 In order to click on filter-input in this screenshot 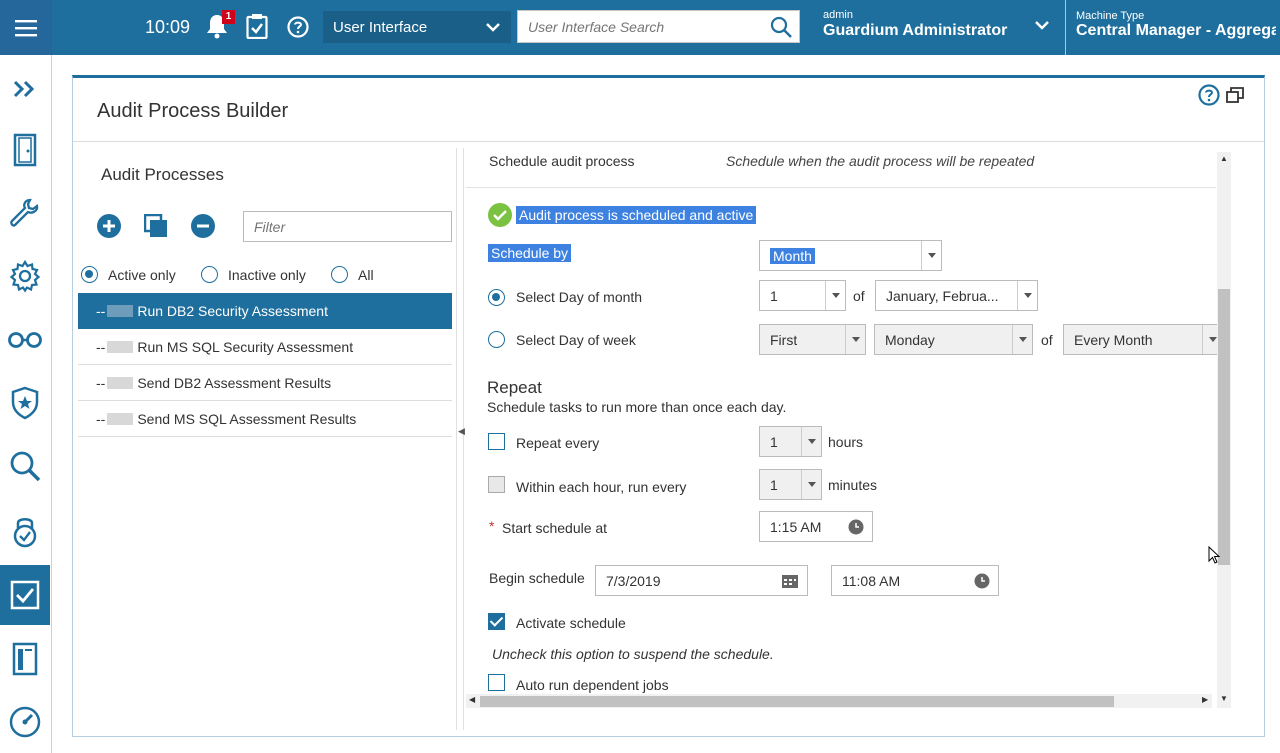, I will do `click(347, 226)`.